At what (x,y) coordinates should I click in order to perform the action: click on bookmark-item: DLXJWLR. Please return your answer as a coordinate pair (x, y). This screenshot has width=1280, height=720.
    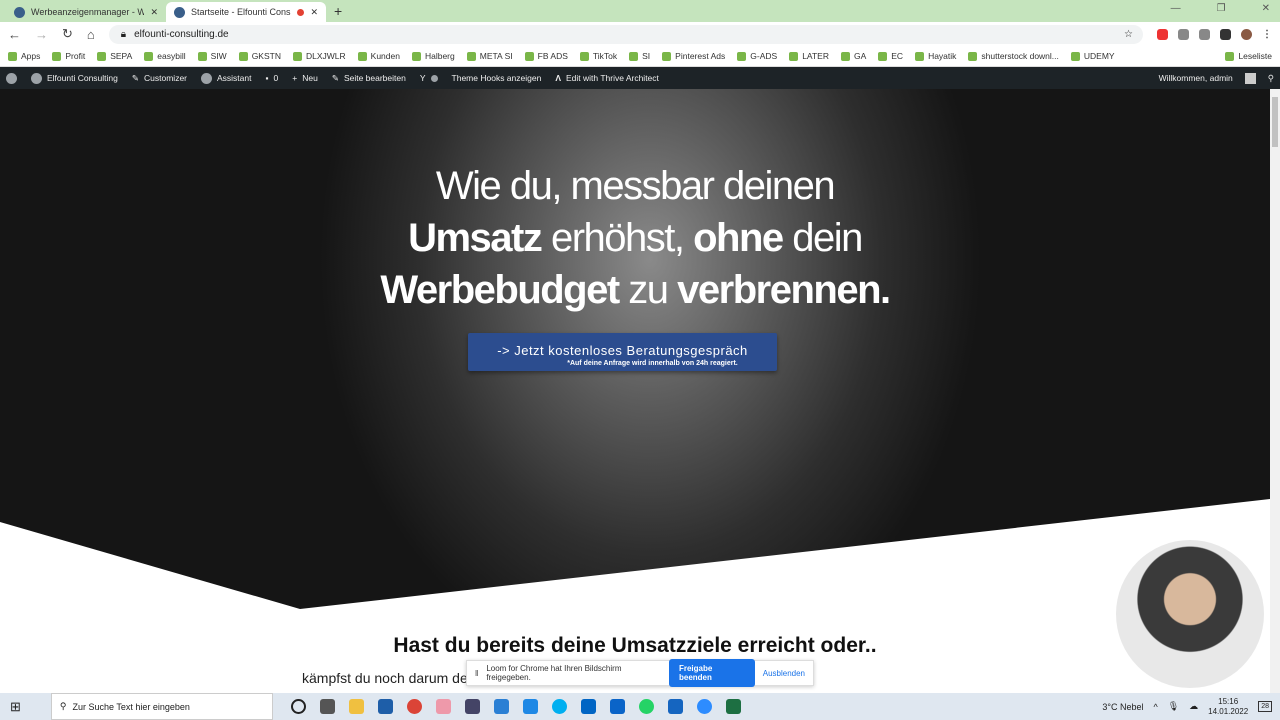
    Looking at the image, I should click on (319, 56).